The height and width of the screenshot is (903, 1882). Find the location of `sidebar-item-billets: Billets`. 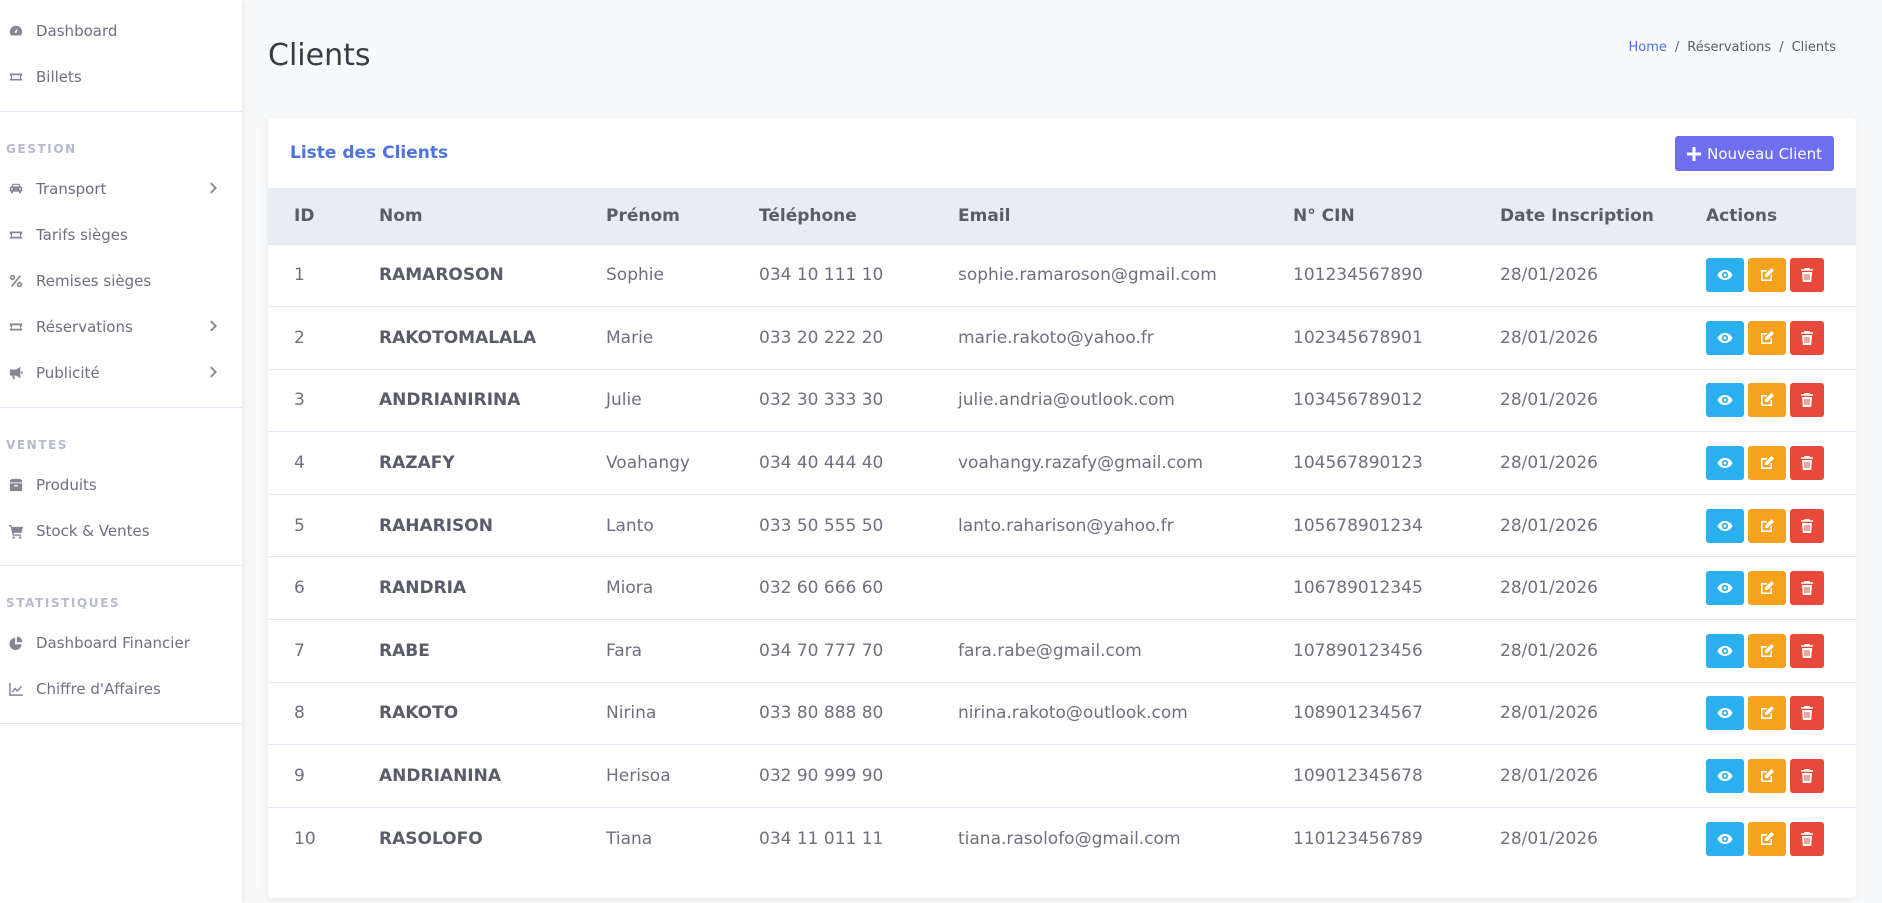

sidebar-item-billets: Billets is located at coordinates (121, 77).